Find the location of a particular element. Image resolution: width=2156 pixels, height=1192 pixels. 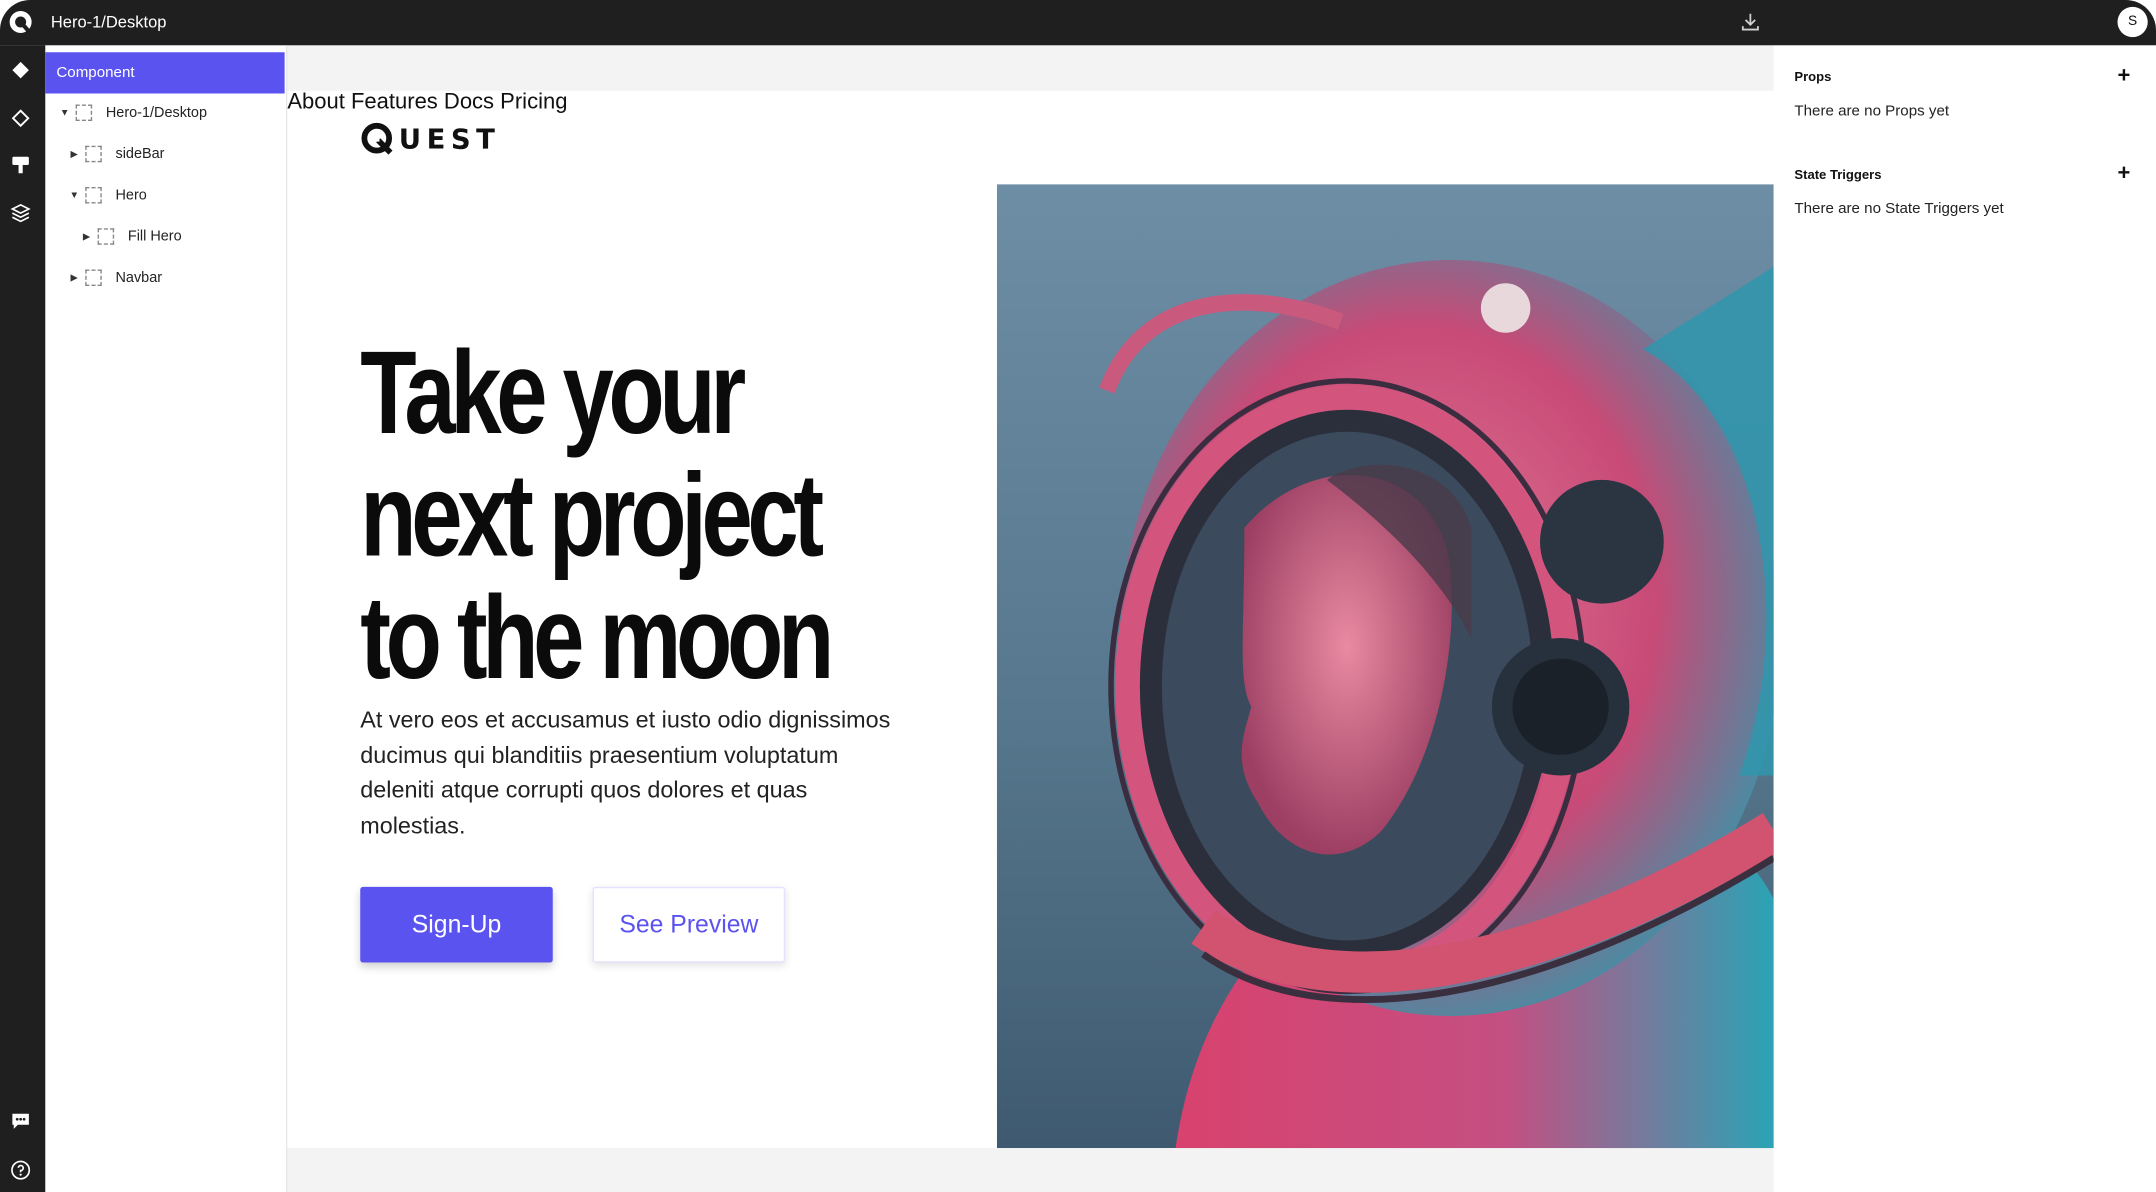

state-triggers-title: State Triggers is located at coordinates (1838, 175).